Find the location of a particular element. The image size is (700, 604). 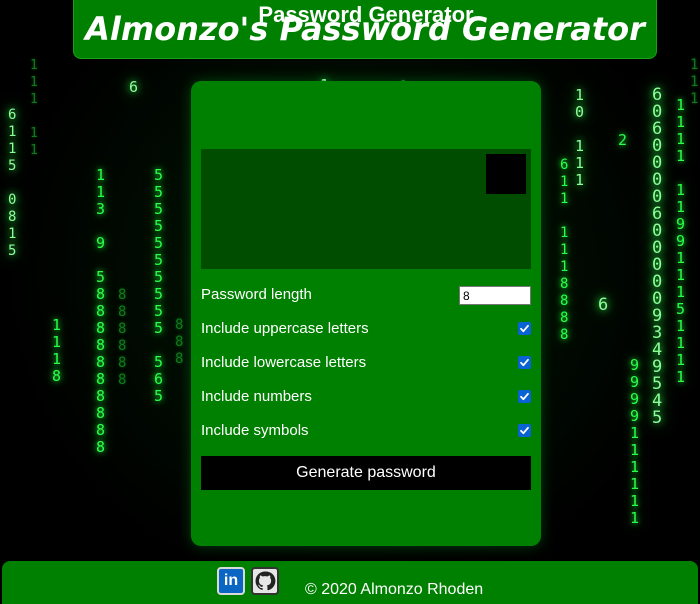

github-octocat-icon is located at coordinates (265, 581).